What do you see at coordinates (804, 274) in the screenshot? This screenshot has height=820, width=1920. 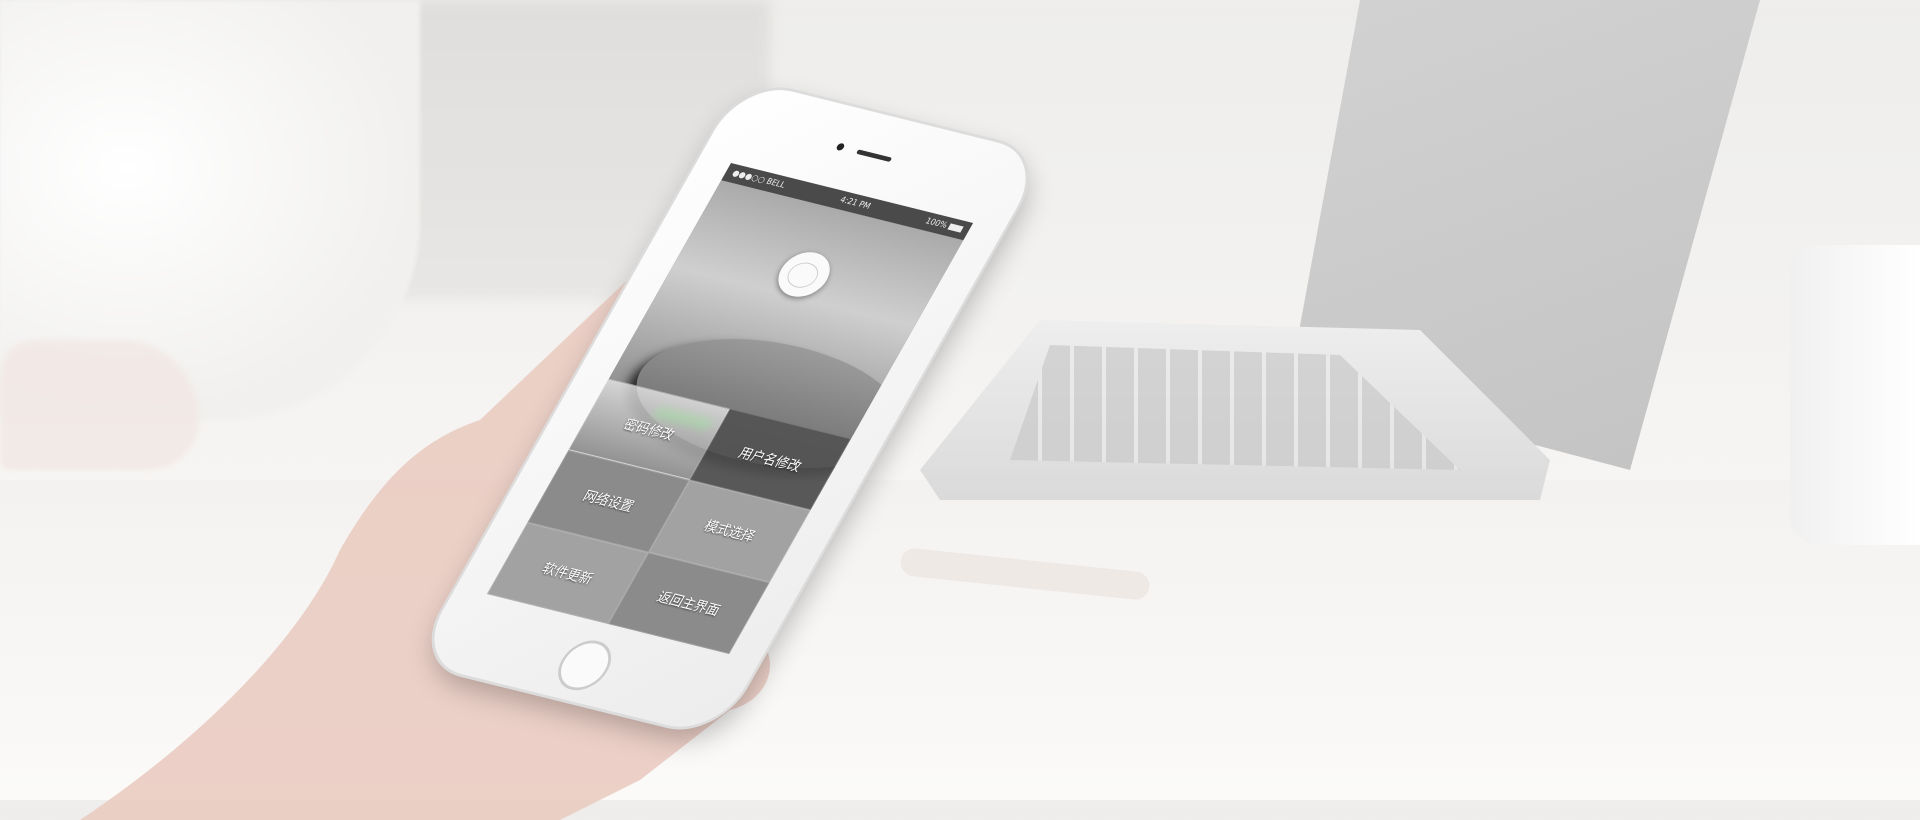 I see `device-icon` at bounding box center [804, 274].